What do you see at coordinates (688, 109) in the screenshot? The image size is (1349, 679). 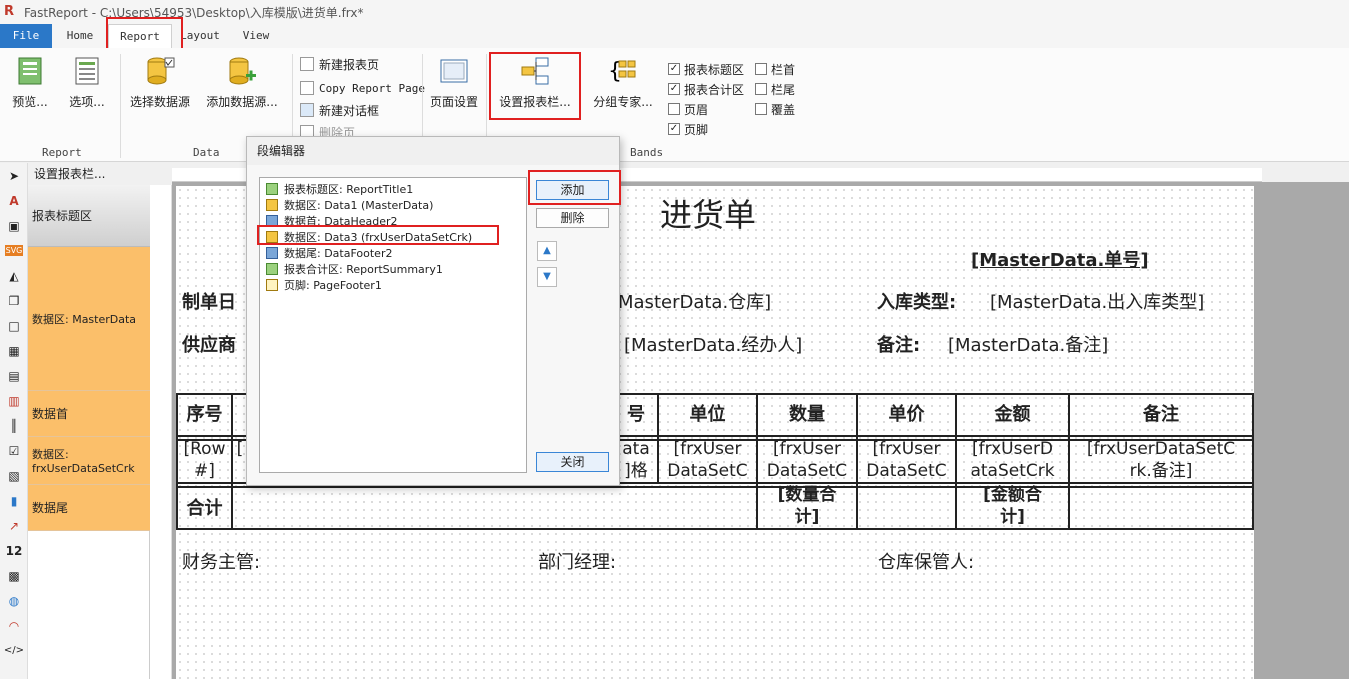 I see `checkbox-page-header: 页眉` at bounding box center [688, 109].